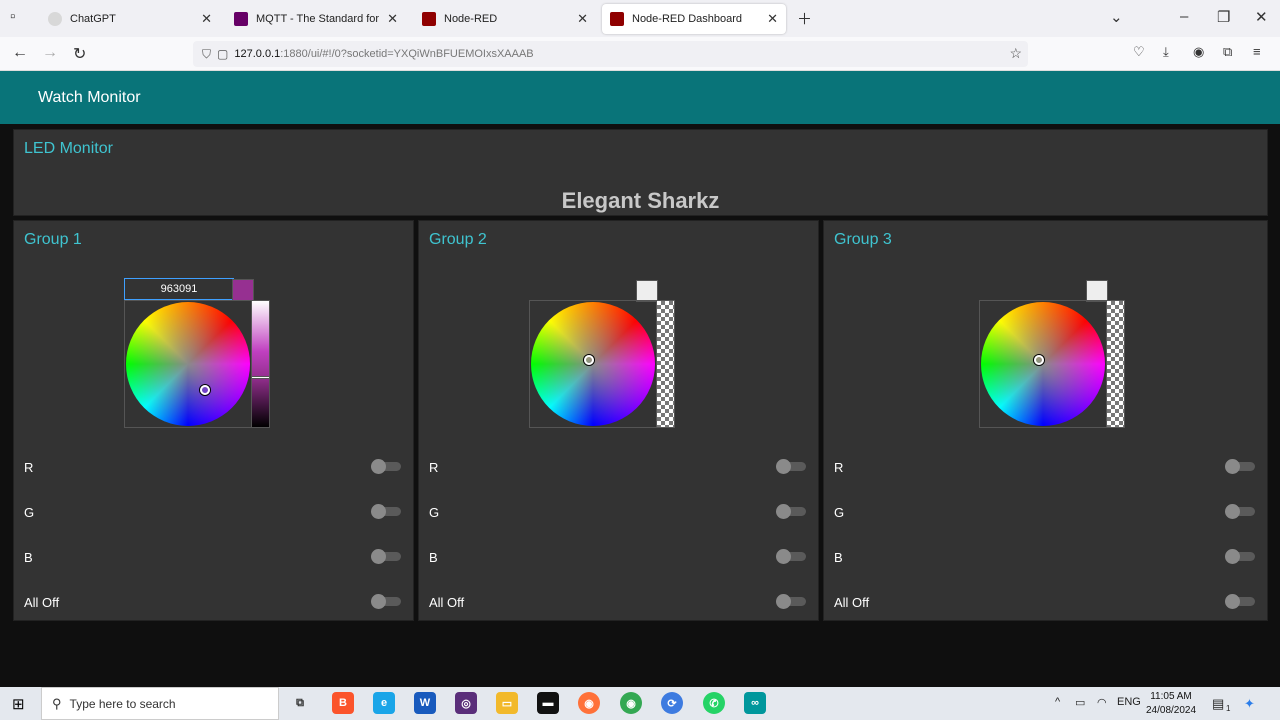 Image resolution: width=1280 pixels, height=720 pixels. I want to click on tab-title: ChatGPT, so click(93, 19).